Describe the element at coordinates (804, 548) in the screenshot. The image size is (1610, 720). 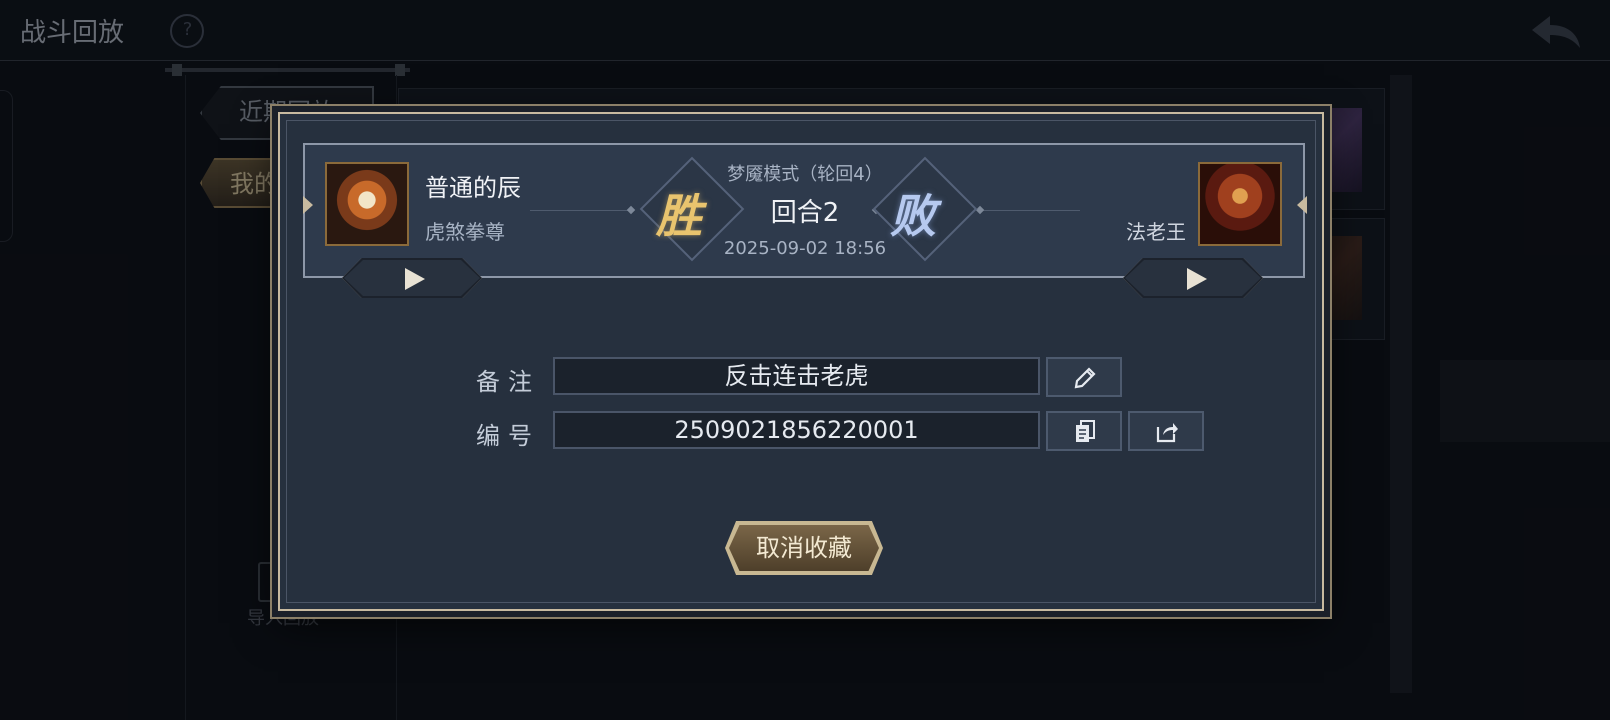
I see `cancel-favorite-button: 取消收藏` at that location.